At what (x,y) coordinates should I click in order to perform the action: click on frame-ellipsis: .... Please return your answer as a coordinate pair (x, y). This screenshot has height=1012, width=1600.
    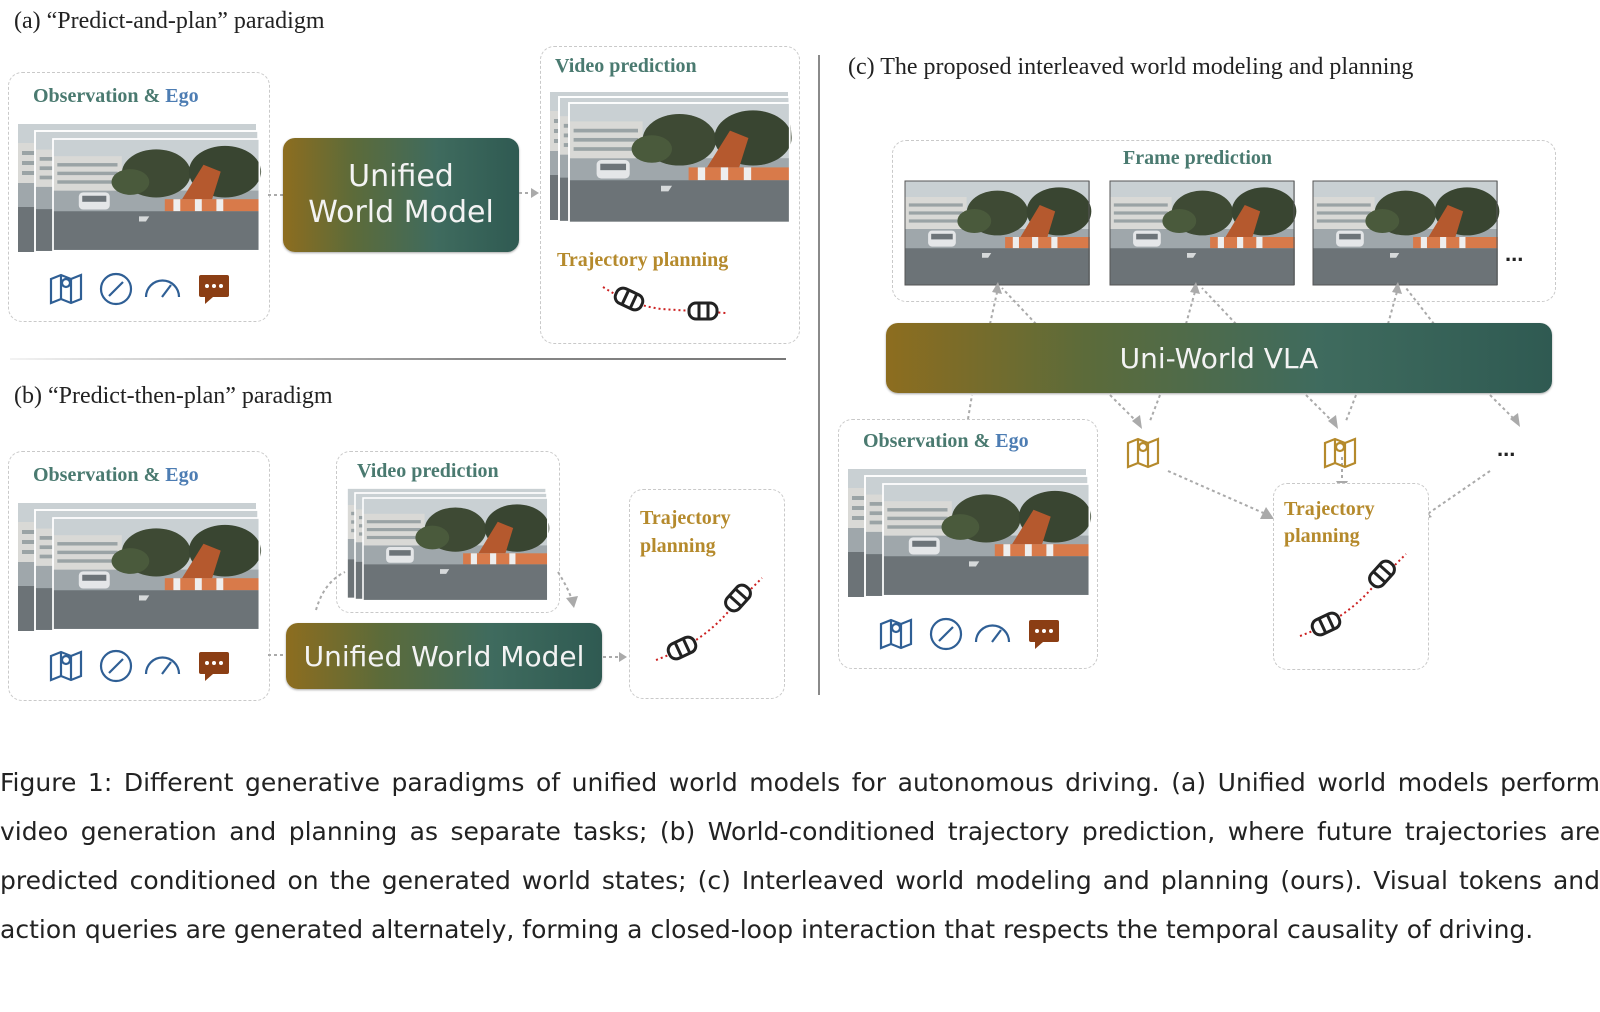
    Looking at the image, I should click on (1514, 253).